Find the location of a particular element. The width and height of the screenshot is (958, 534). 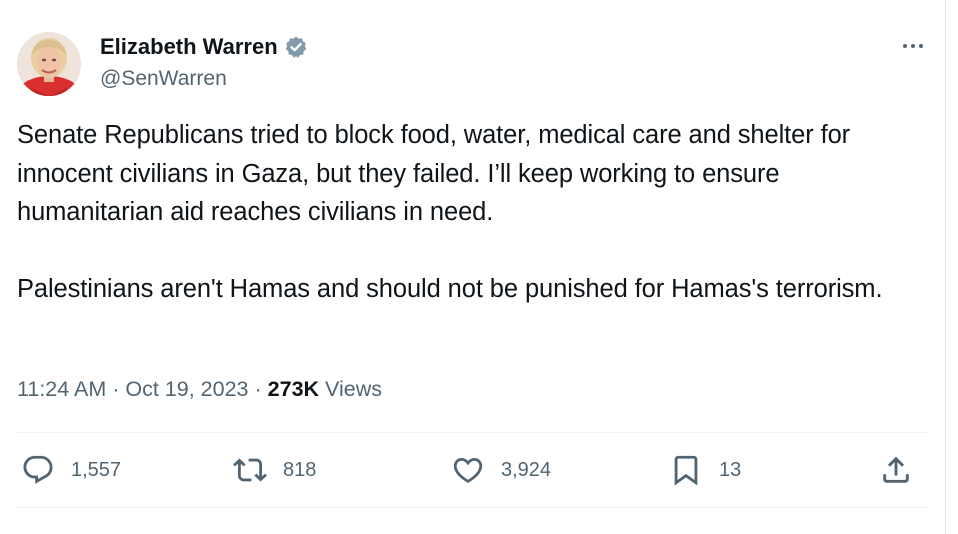

verified-badge-icon is located at coordinates (296, 47).